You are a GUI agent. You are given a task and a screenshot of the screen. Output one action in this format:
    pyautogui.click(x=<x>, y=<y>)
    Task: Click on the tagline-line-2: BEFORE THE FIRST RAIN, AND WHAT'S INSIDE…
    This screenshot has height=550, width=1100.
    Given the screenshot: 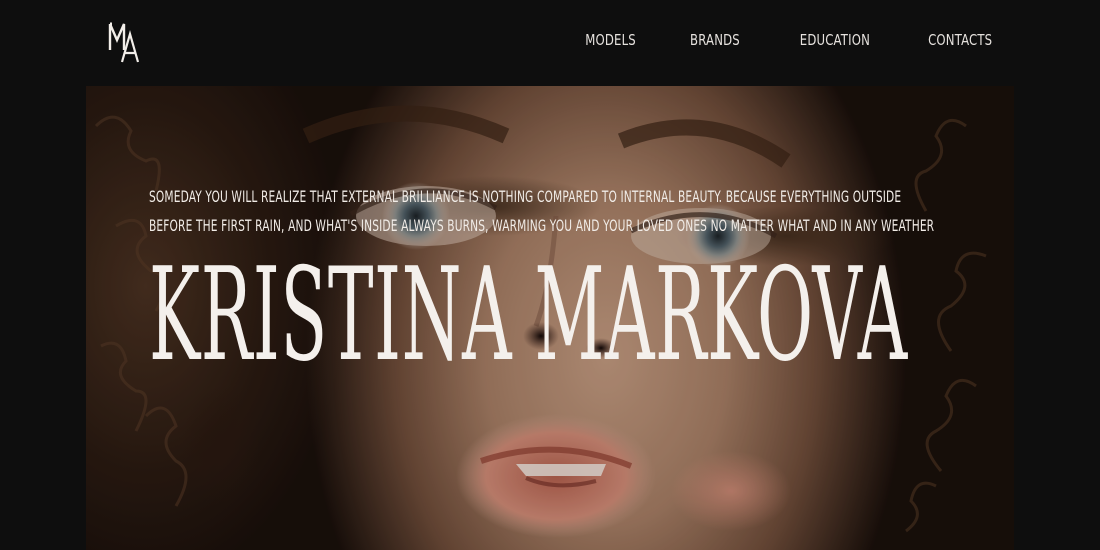 What is the action you would take?
    pyautogui.click(x=542, y=225)
    